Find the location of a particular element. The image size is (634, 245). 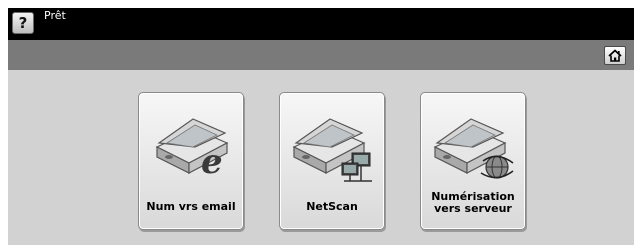

home-icon is located at coordinates (615, 55).